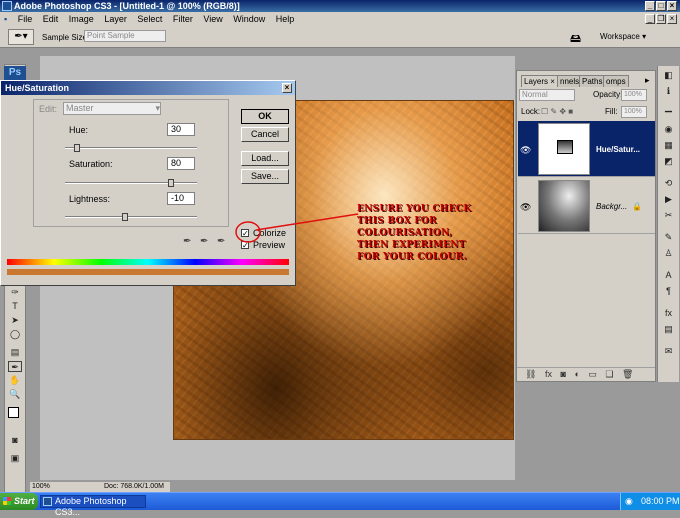 This screenshot has height=518, width=680. Describe the element at coordinates (668, 215) in the screenshot. I see `tool-presets-icon: ✂` at that location.